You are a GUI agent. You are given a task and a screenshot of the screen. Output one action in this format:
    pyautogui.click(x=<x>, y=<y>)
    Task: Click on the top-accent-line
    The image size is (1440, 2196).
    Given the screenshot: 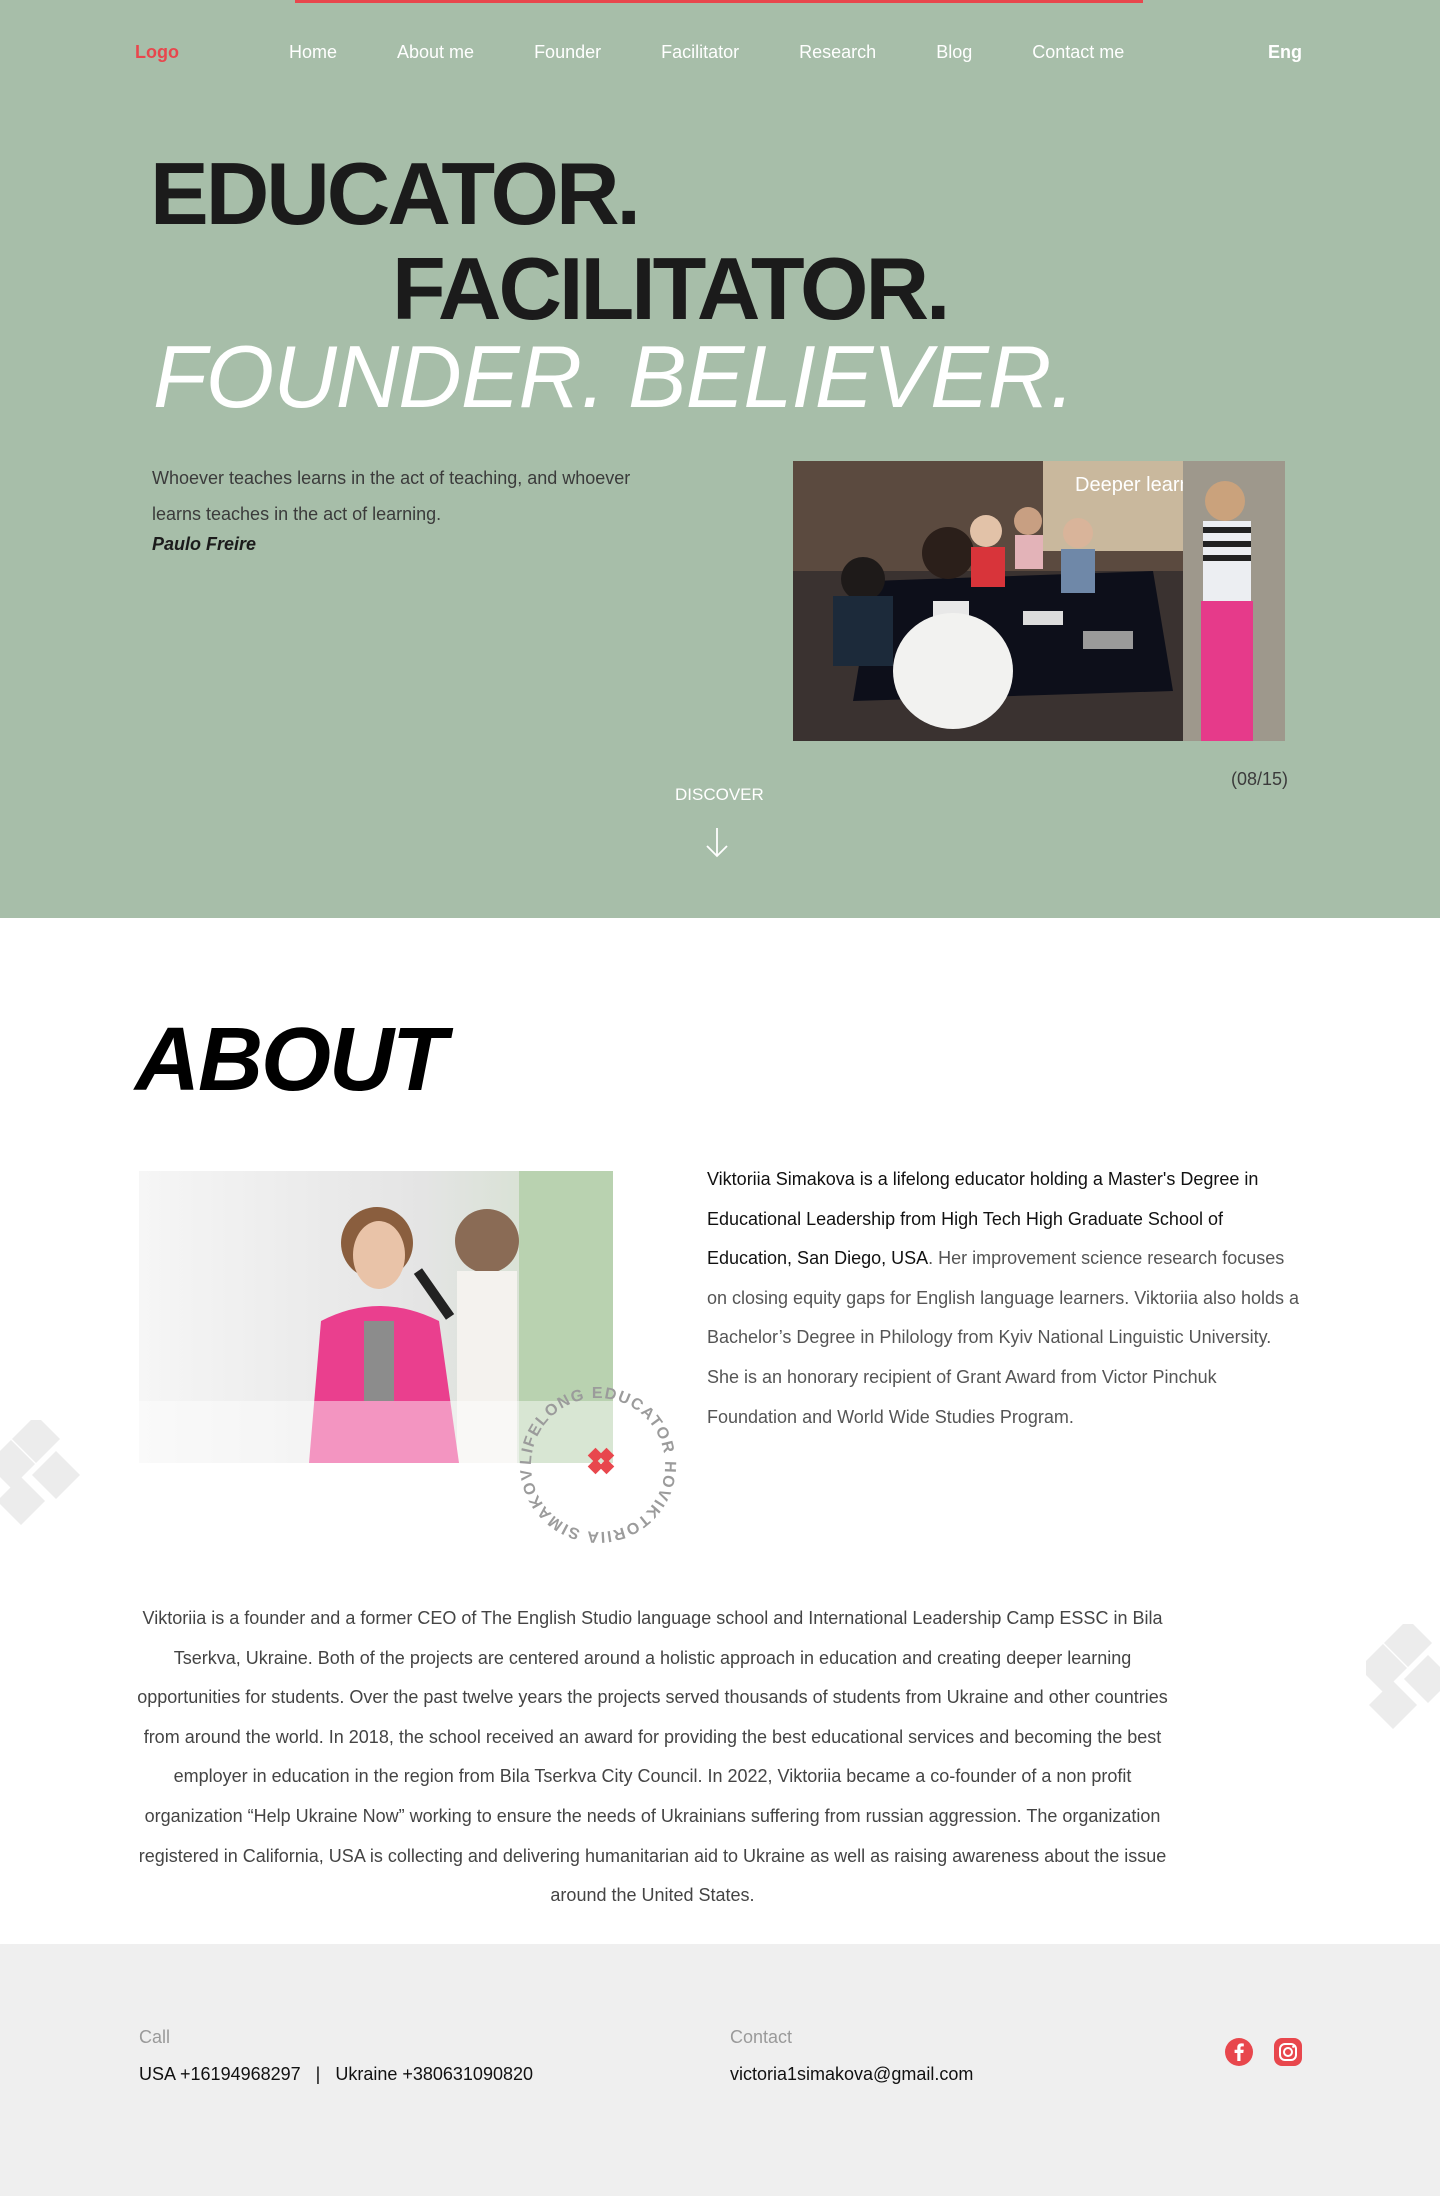 What is the action you would take?
    pyautogui.click(x=719, y=1)
    